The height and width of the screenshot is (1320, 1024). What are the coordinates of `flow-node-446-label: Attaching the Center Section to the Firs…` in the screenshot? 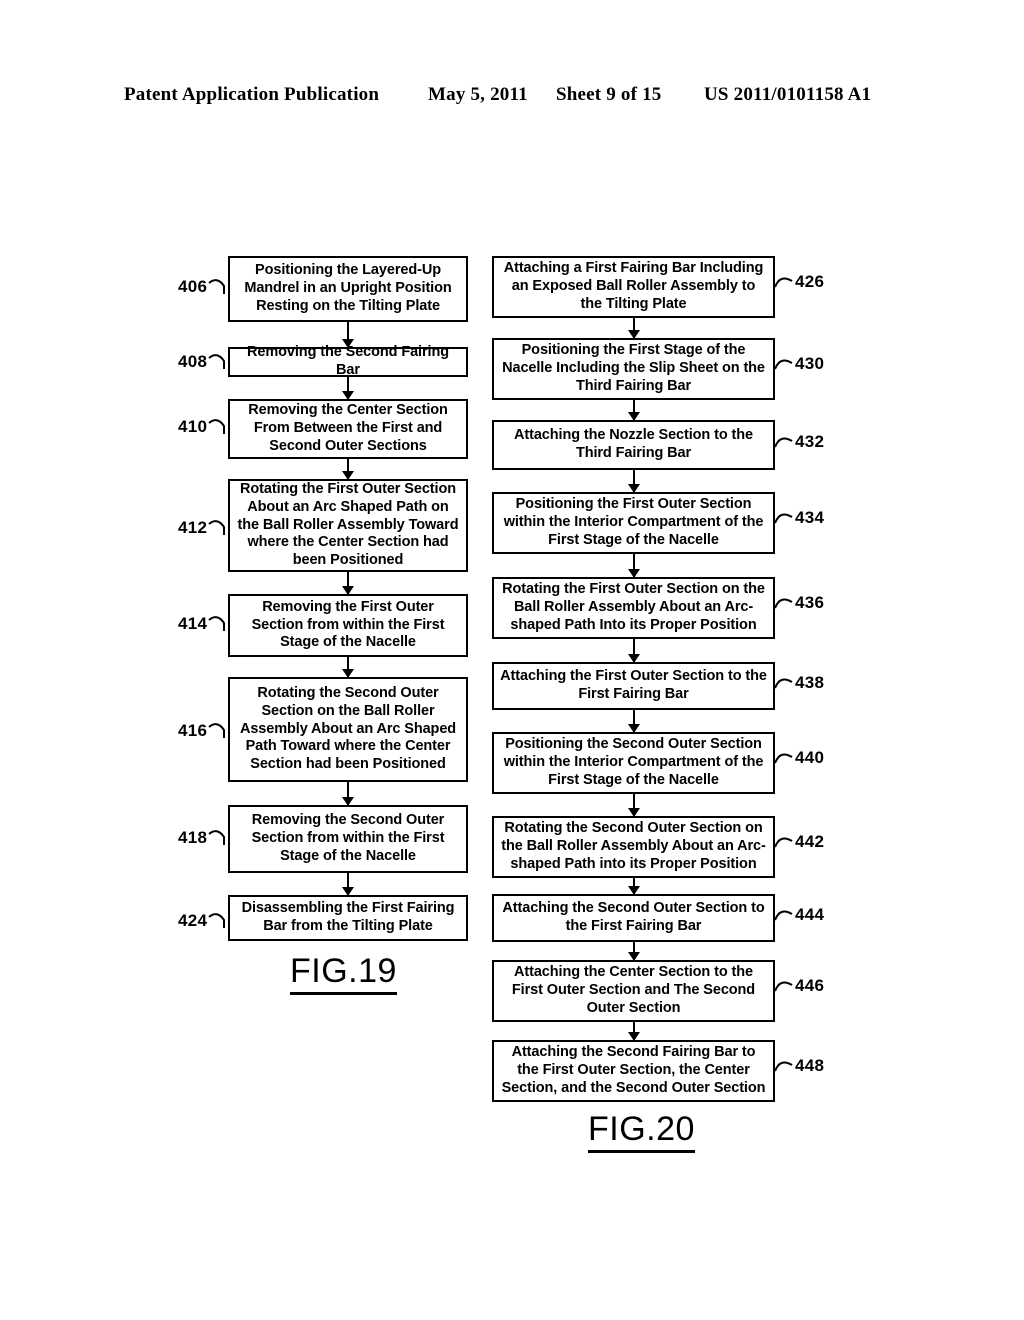 It's located at (633, 990).